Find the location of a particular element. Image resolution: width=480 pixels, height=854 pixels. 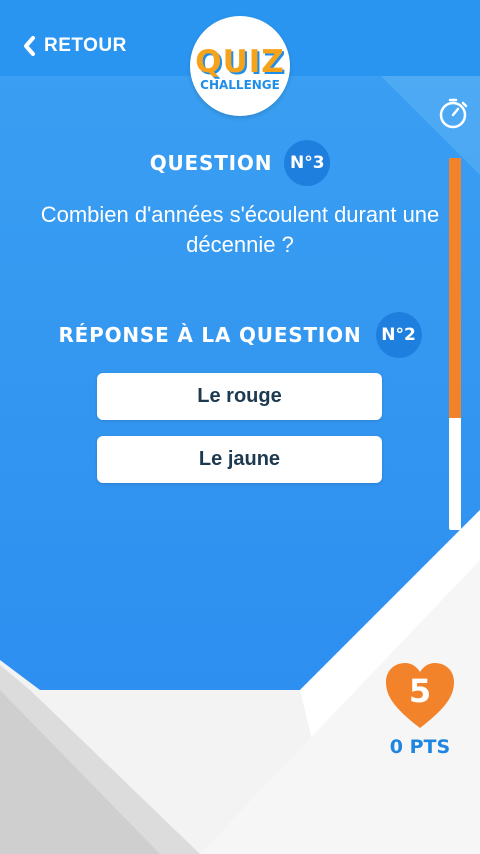

logo-challenge-text: CHALLENGE is located at coordinates (240, 85).